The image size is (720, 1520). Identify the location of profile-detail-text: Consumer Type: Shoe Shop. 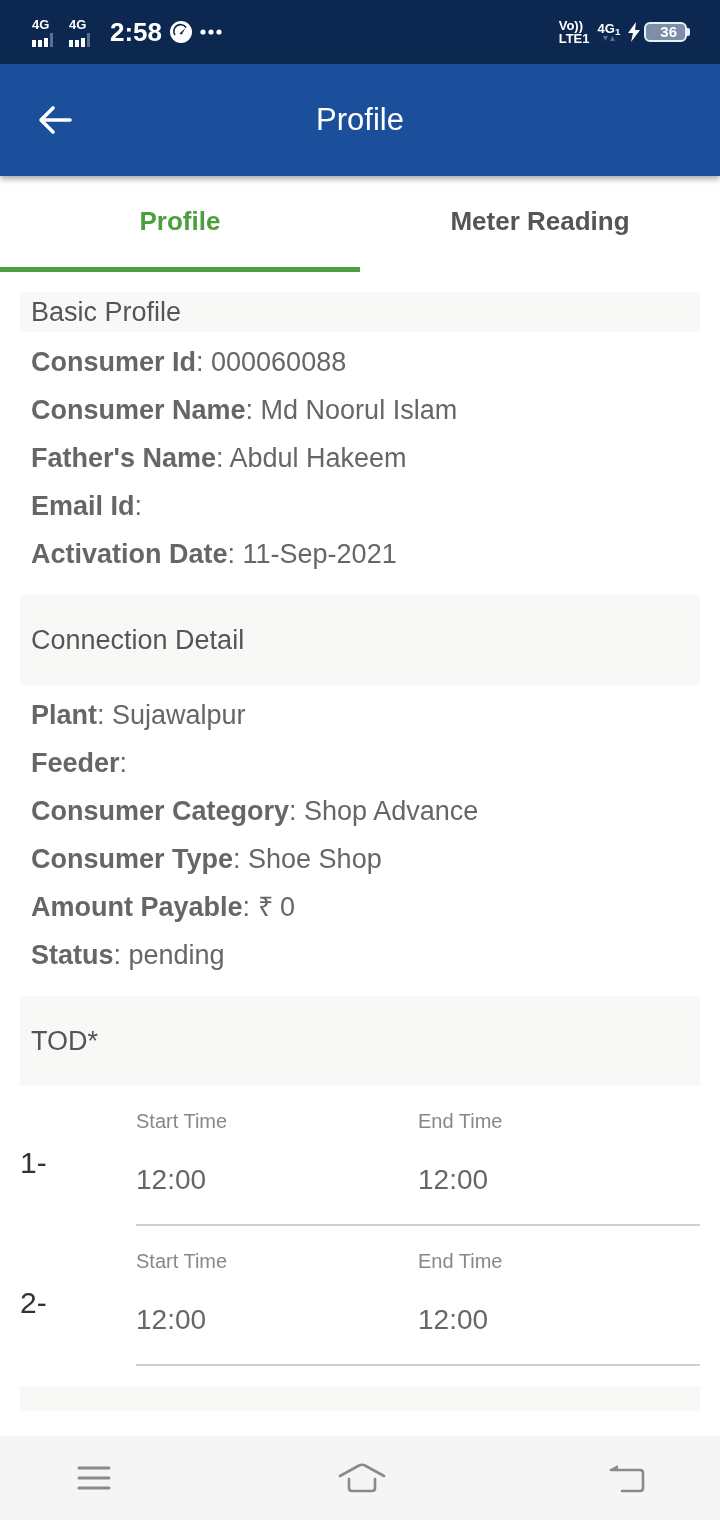
(207, 859).